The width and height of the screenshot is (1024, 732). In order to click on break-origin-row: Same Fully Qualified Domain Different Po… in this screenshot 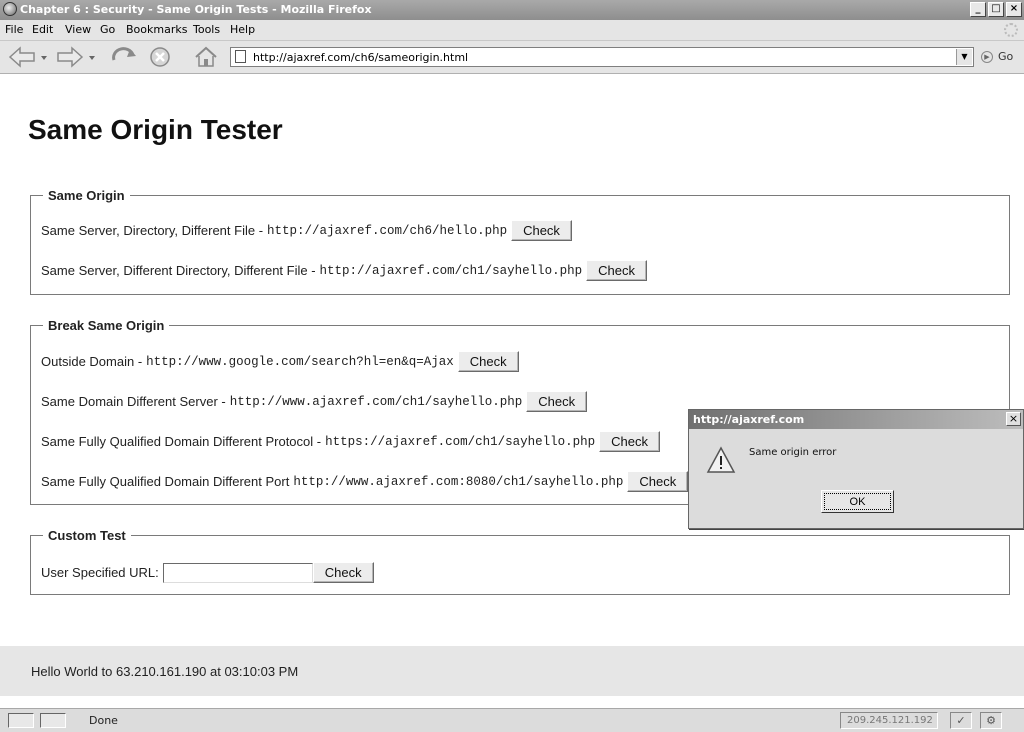, I will do `click(365, 481)`.